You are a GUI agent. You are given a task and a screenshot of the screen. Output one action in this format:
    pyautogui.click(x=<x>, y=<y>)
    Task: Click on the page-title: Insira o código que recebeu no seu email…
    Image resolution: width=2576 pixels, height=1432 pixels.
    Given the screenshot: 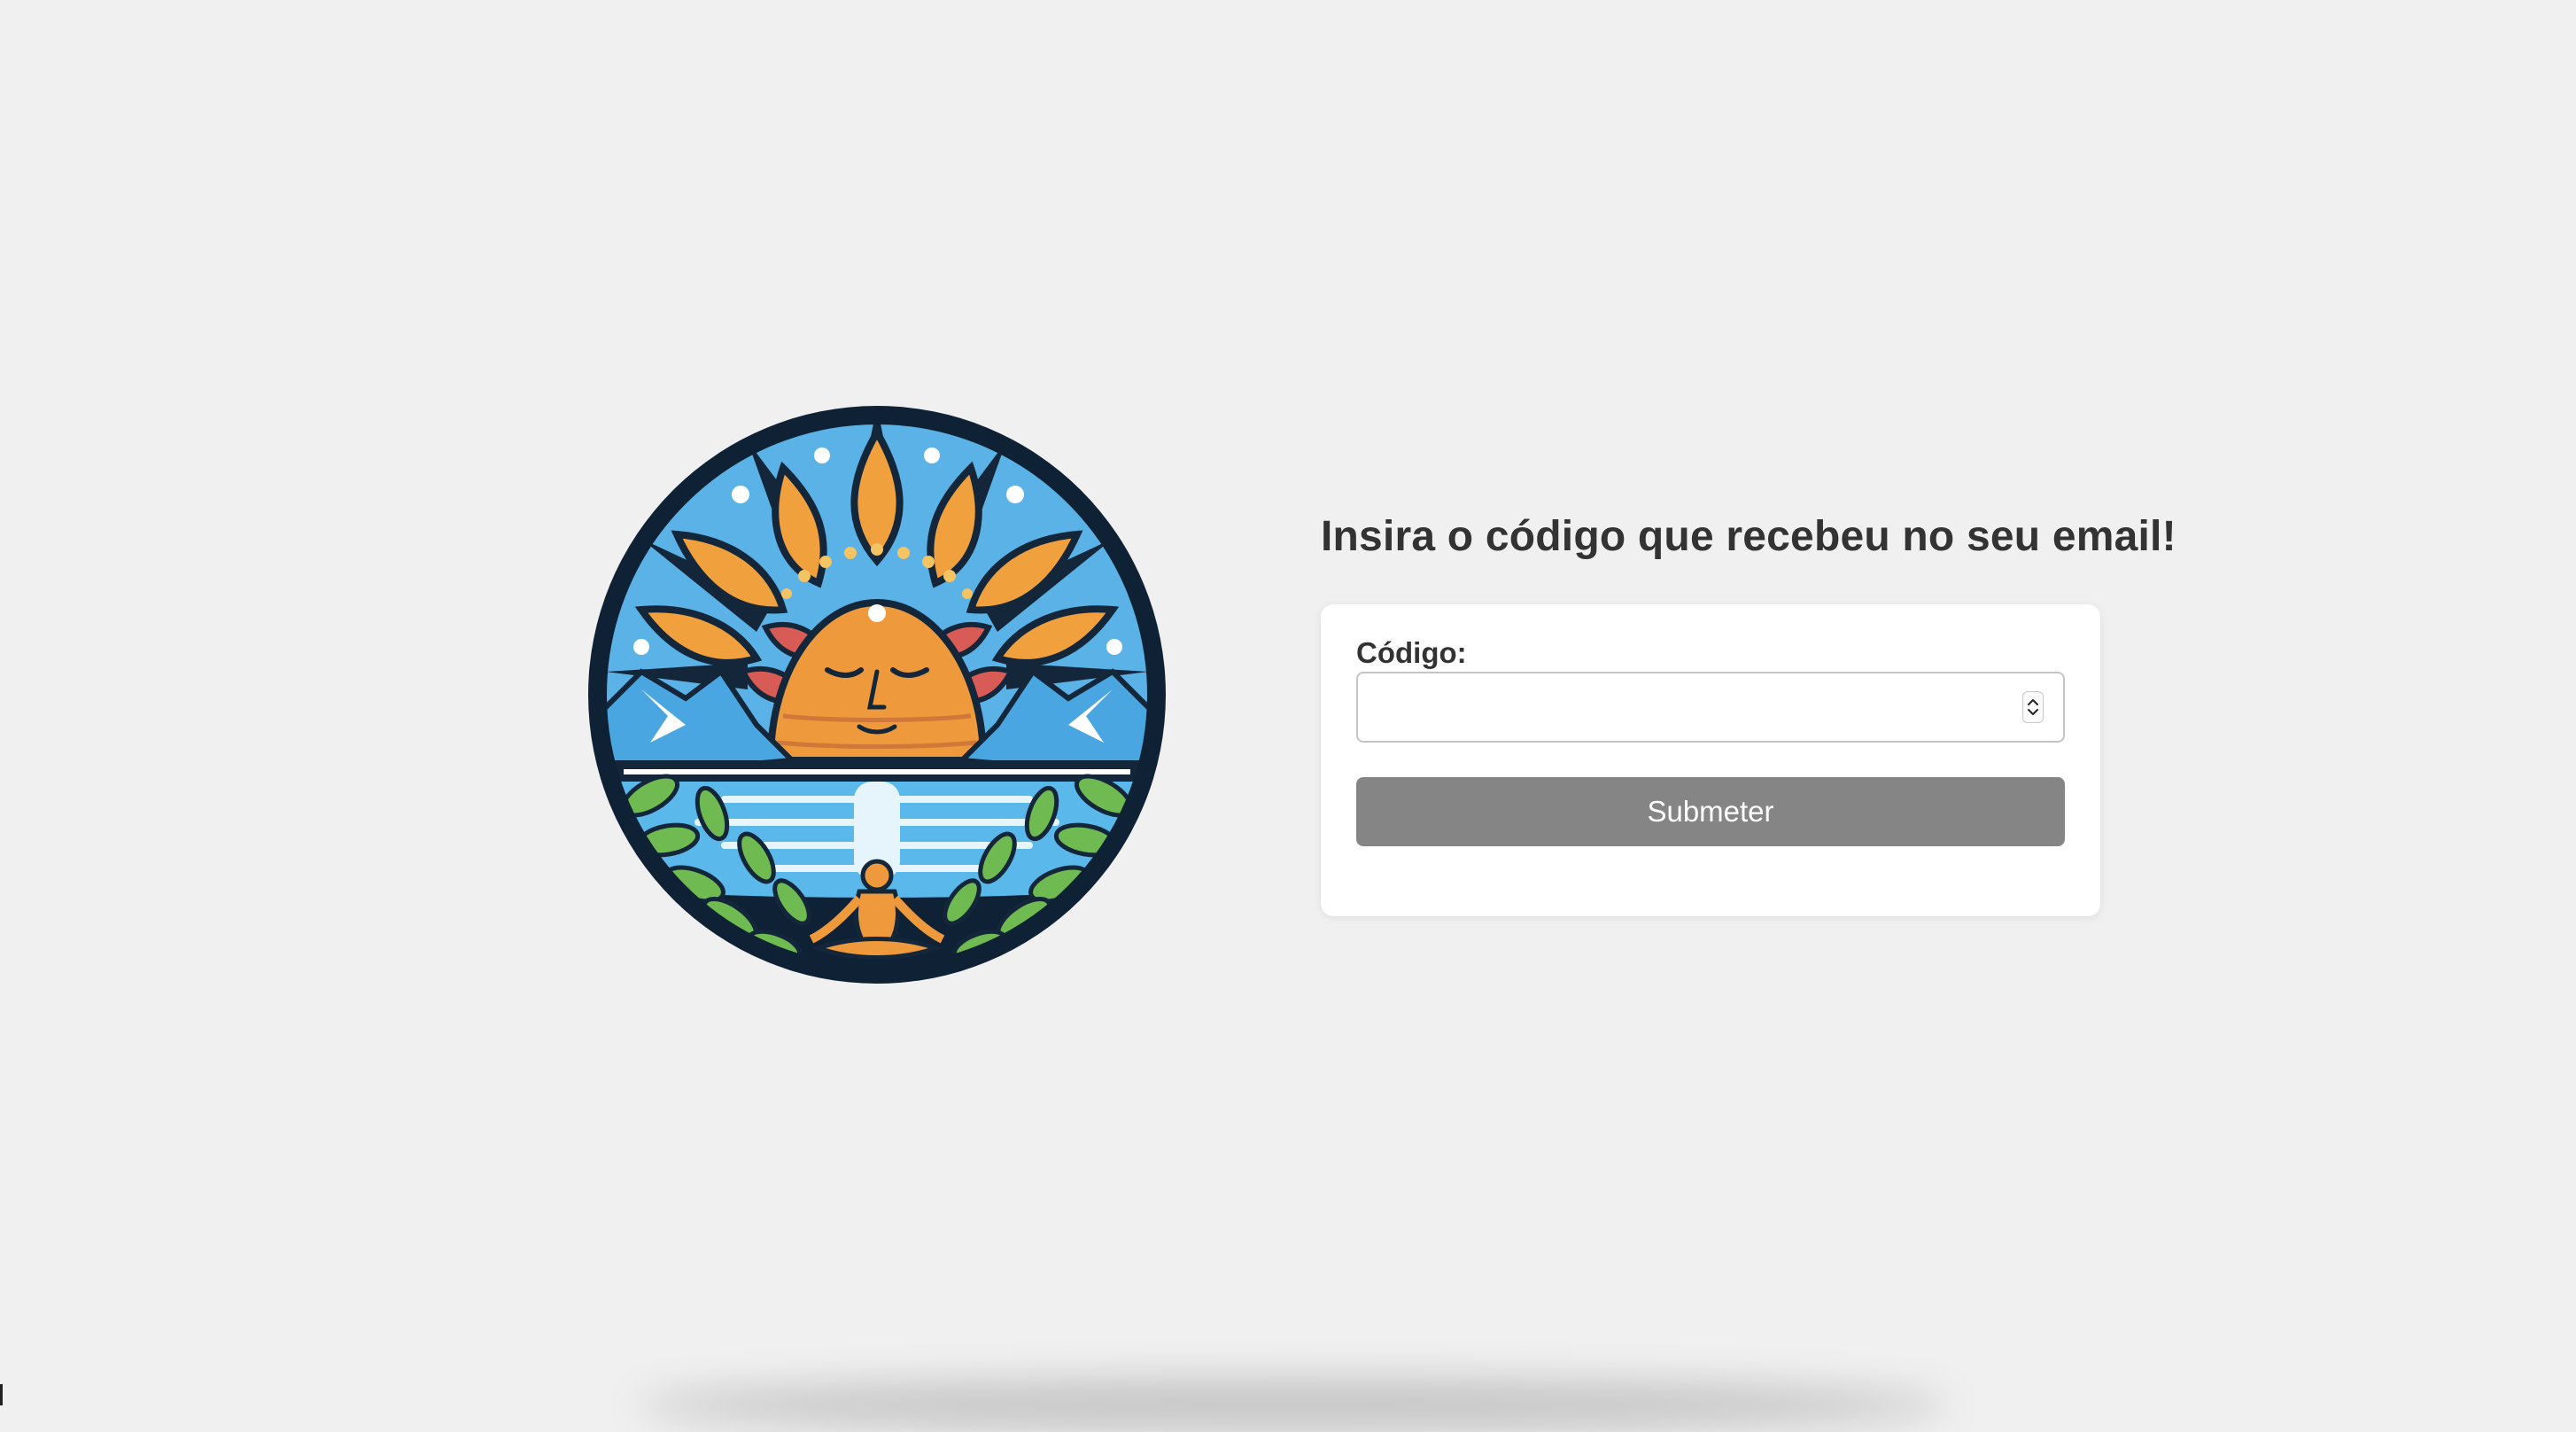 What is the action you would take?
    pyautogui.click(x=1748, y=536)
    